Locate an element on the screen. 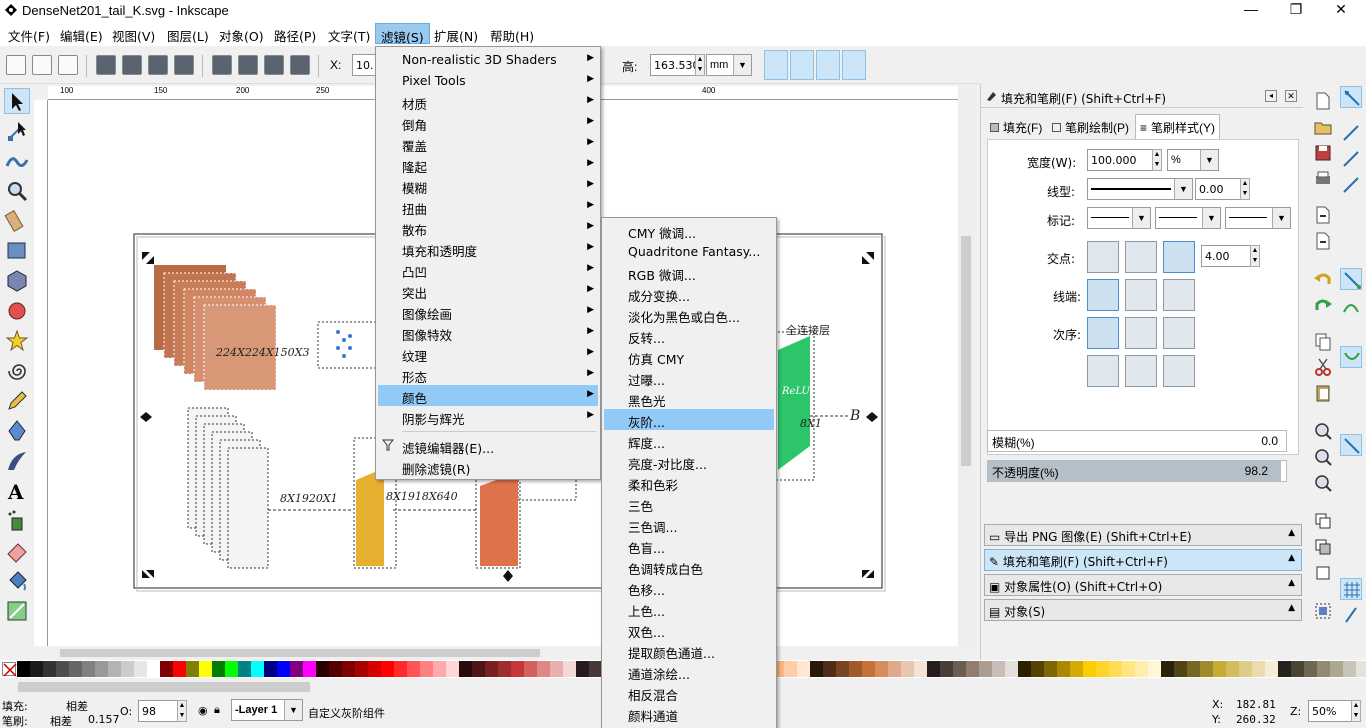 The image size is (1366, 728). lower-to-bottom-icon is located at coordinates (222, 65).